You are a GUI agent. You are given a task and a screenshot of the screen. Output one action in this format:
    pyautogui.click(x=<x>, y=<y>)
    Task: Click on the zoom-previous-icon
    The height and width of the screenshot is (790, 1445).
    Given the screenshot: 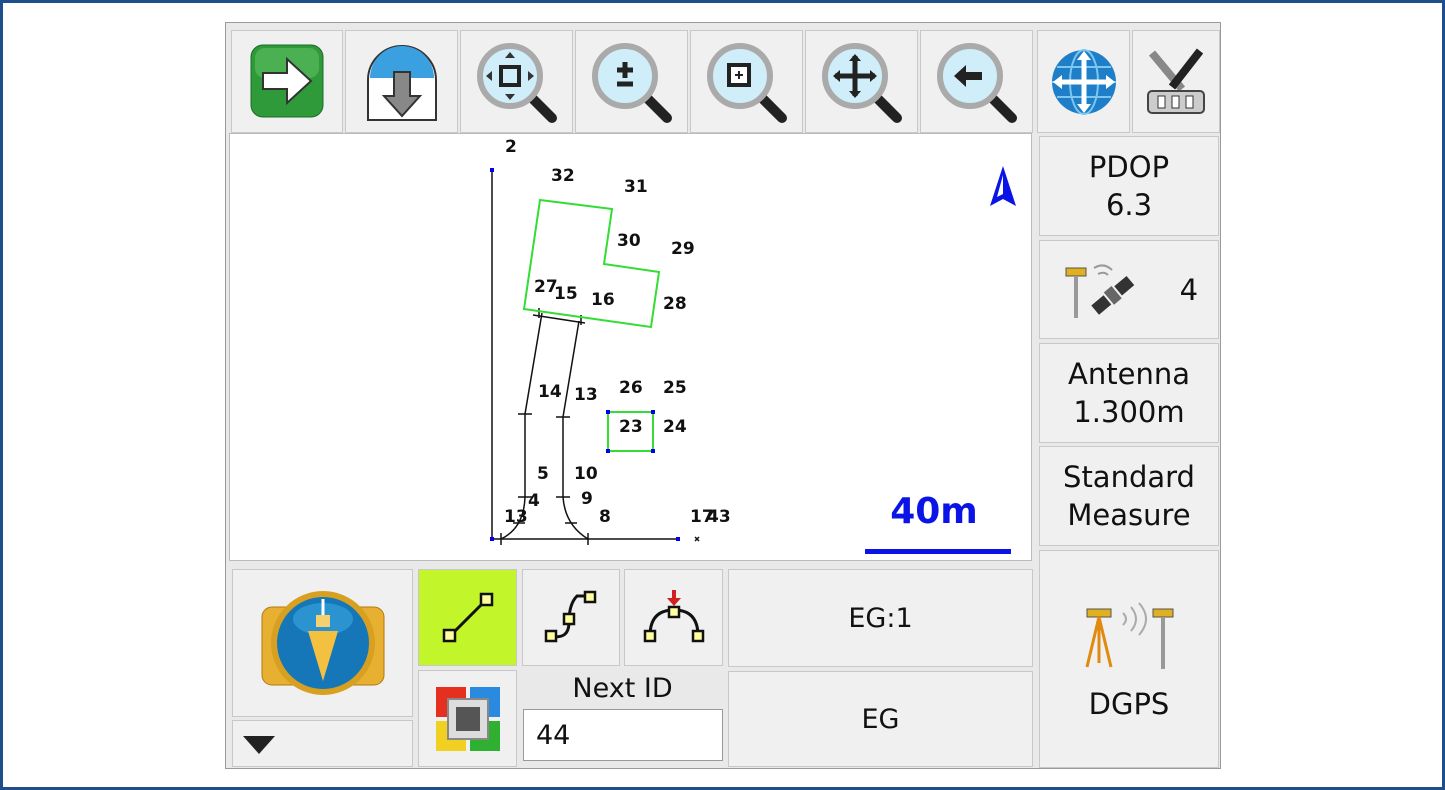 What is the action you would take?
    pyautogui.click(x=976, y=82)
    